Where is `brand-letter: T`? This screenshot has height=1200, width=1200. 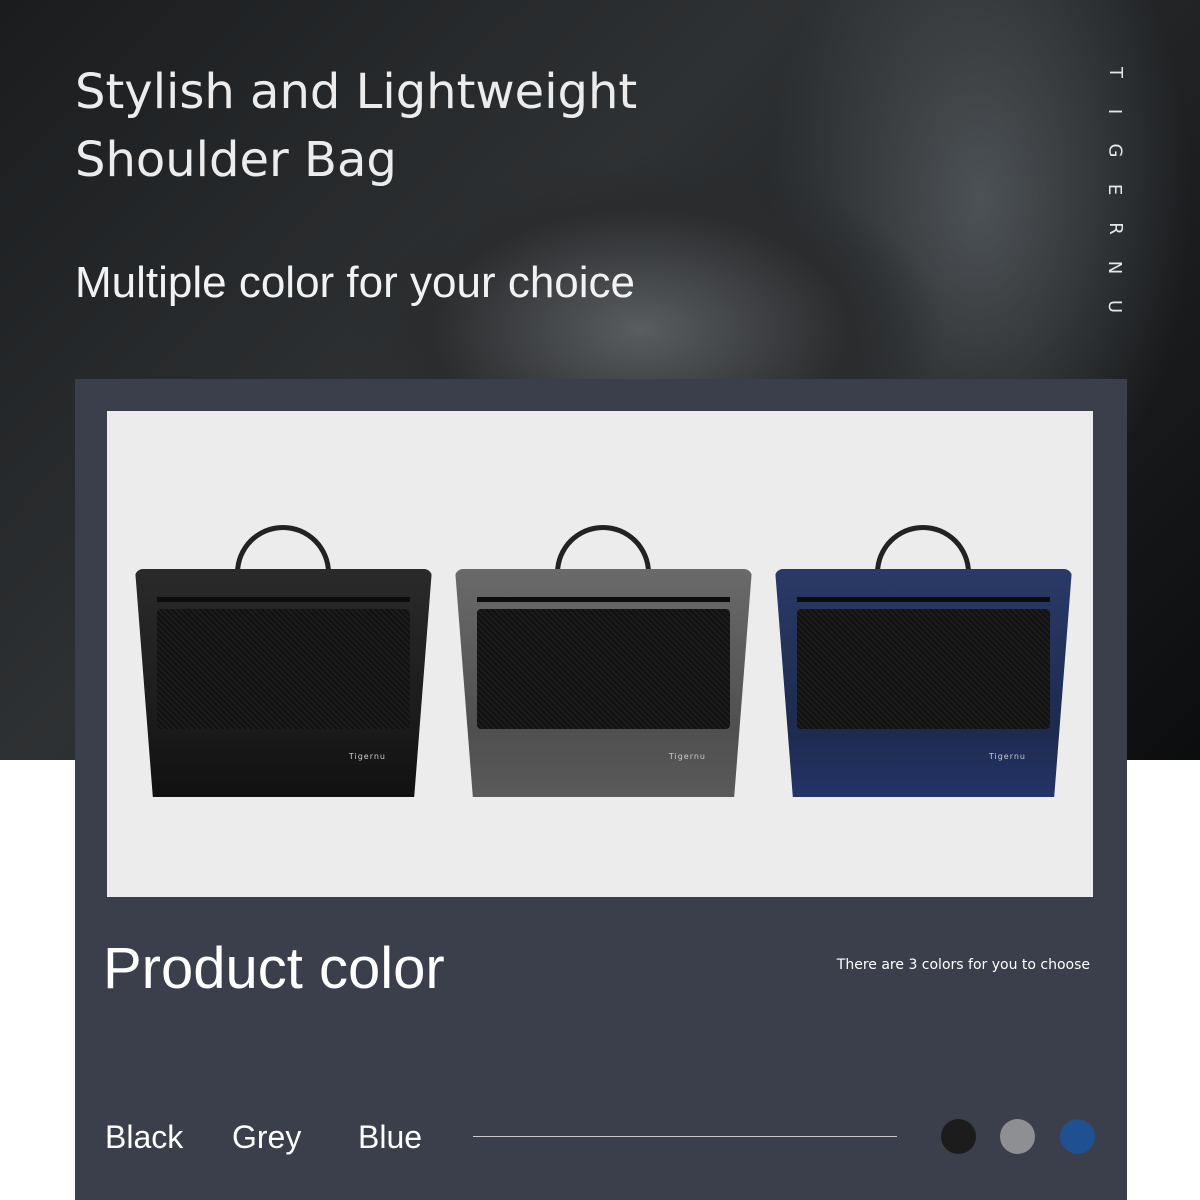
brand-letter: T is located at coordinates (1115, 72).